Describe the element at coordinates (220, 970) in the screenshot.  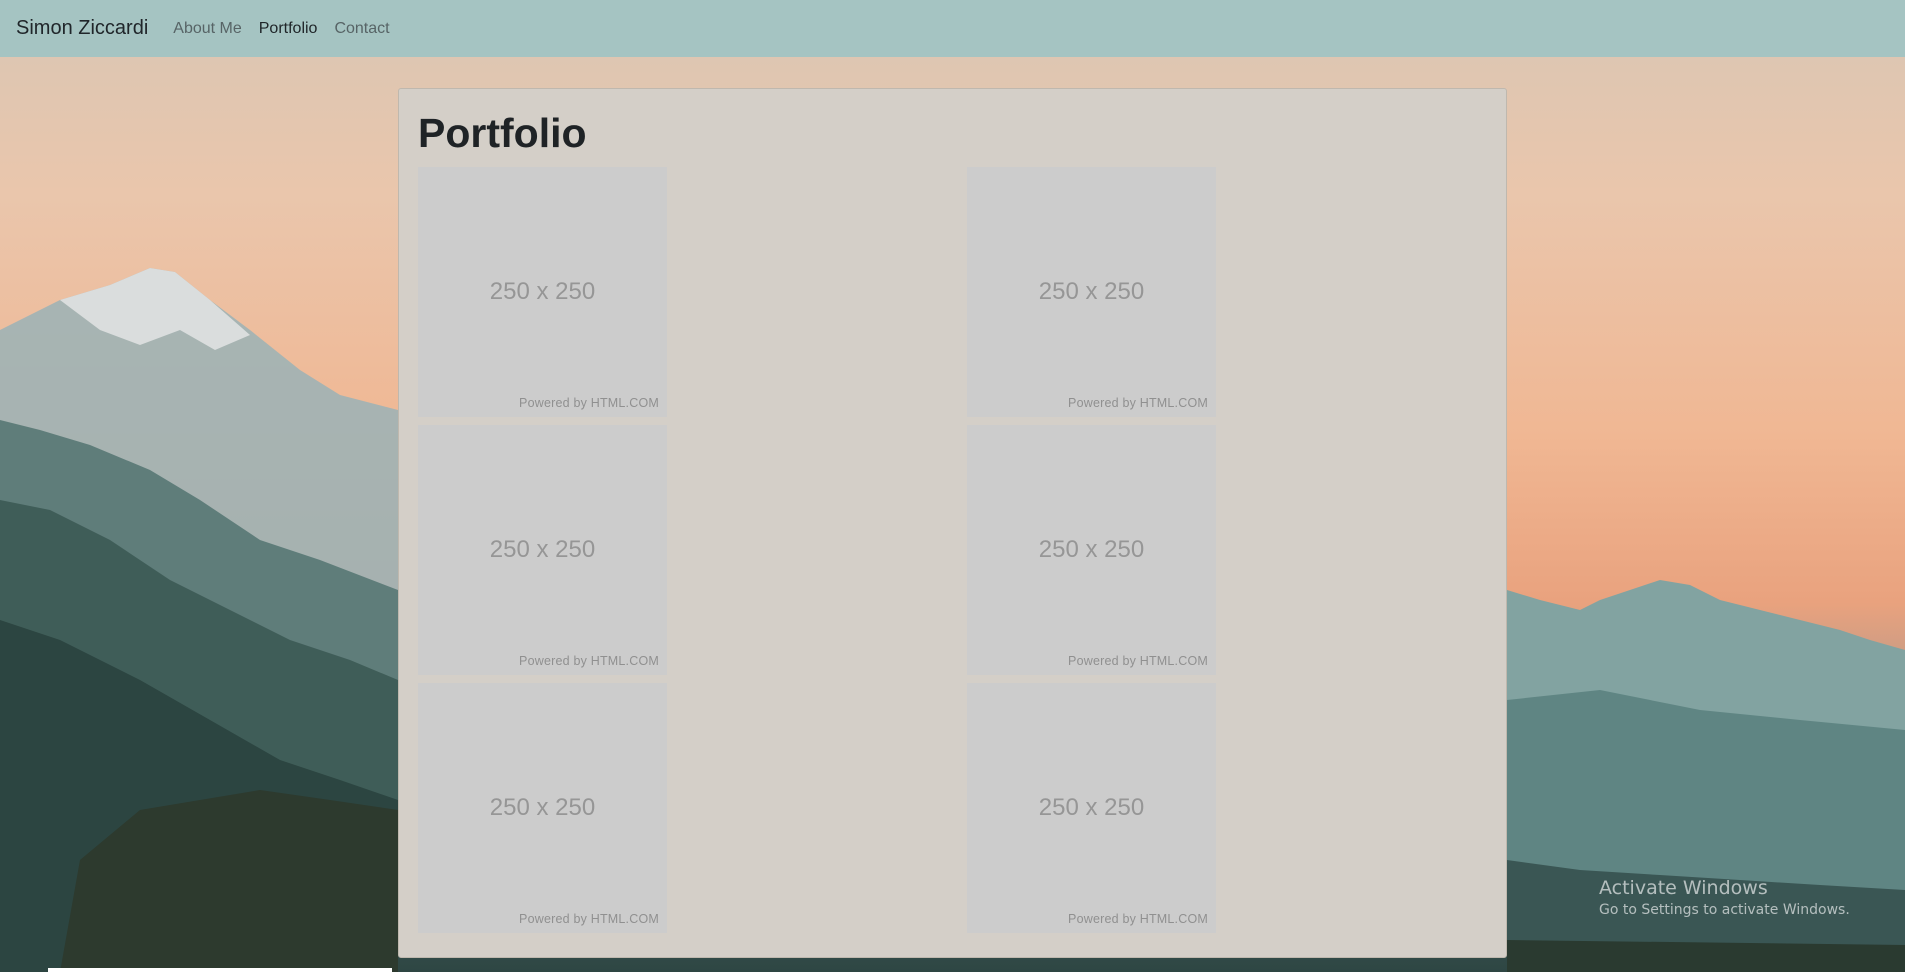
I see `bottom-edge-strip` at that location.